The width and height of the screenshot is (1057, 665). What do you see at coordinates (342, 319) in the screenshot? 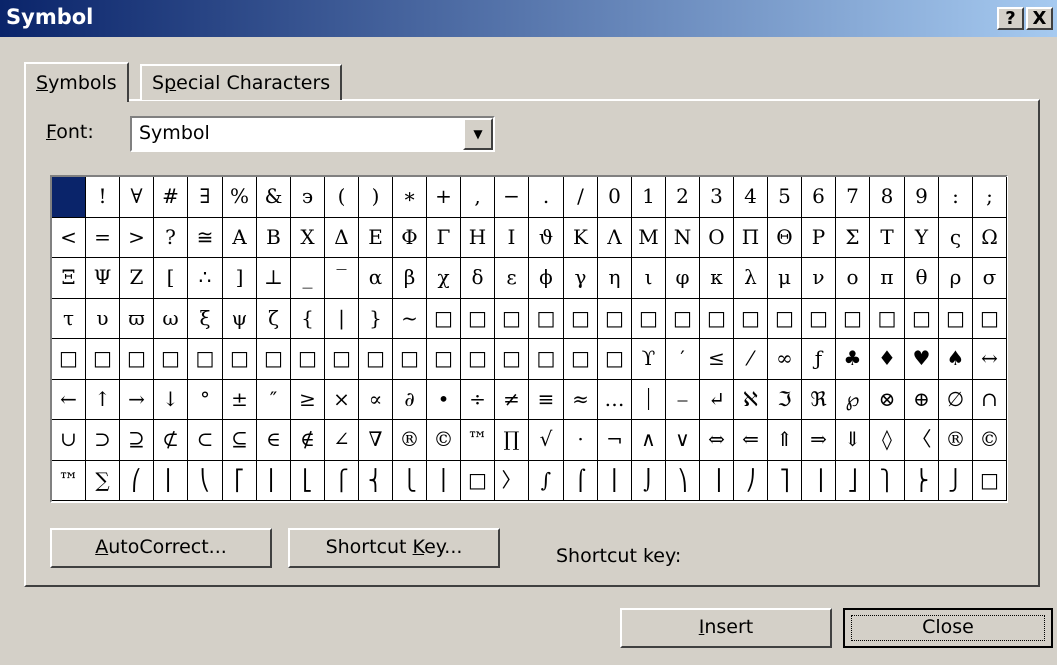
I see `symbol-cell: |` at bounding box center [342, 319].